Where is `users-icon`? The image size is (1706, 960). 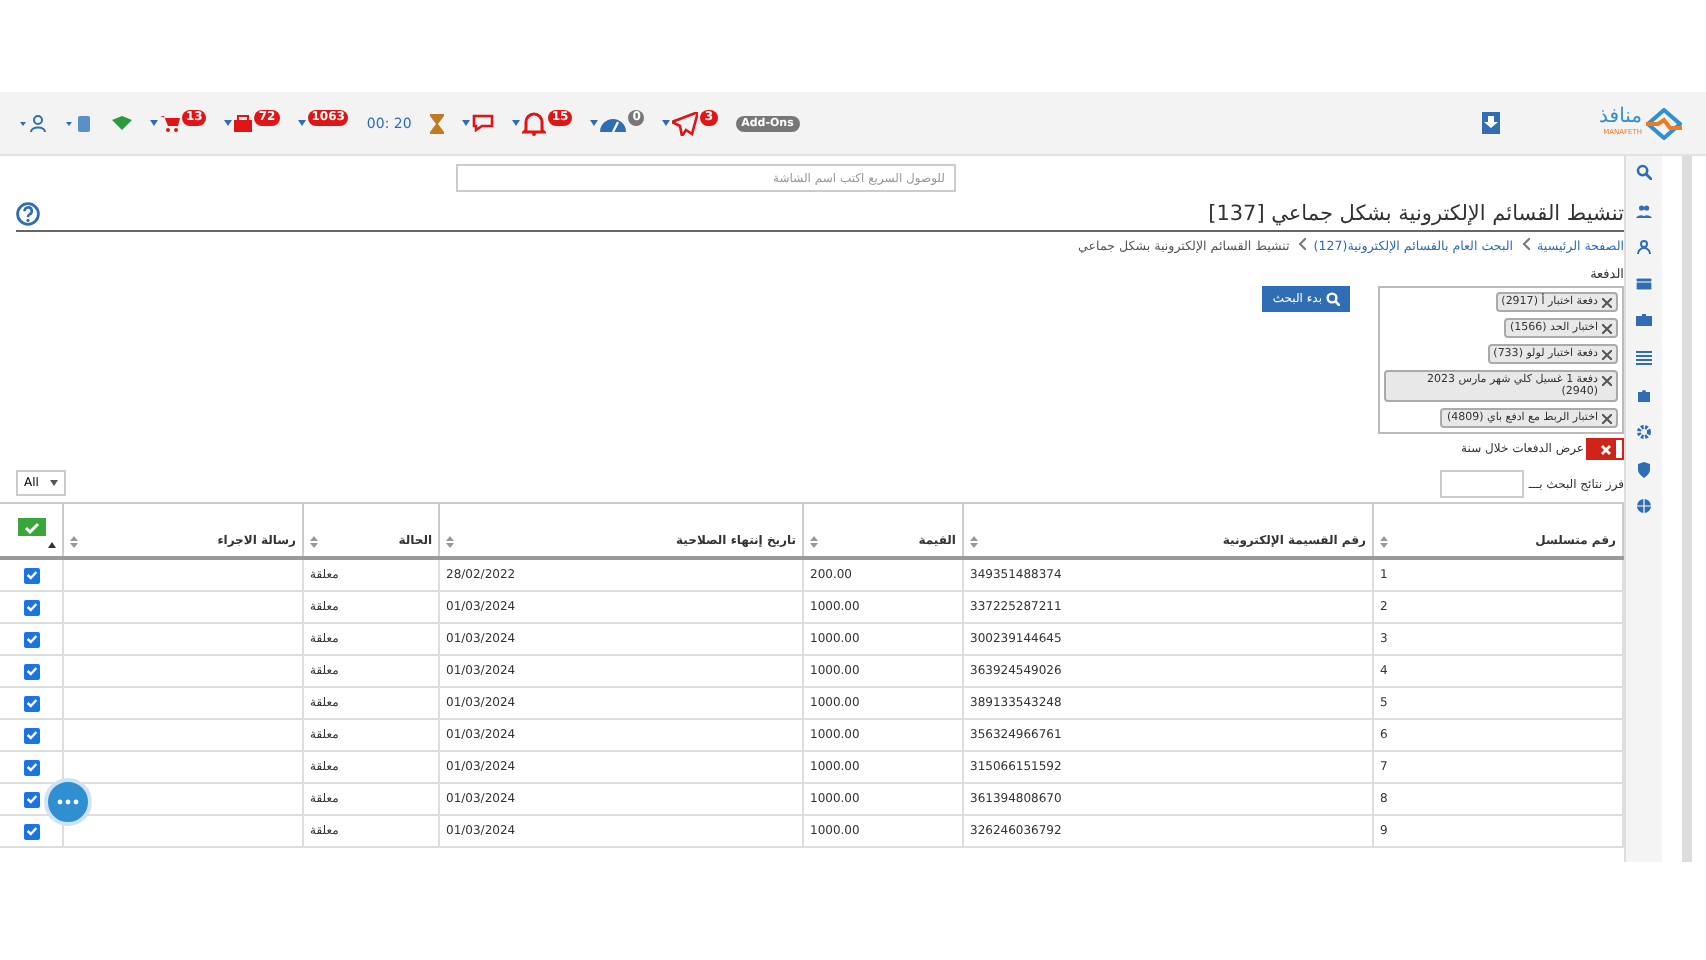
users-icon is located at coordinates (1644, 209).